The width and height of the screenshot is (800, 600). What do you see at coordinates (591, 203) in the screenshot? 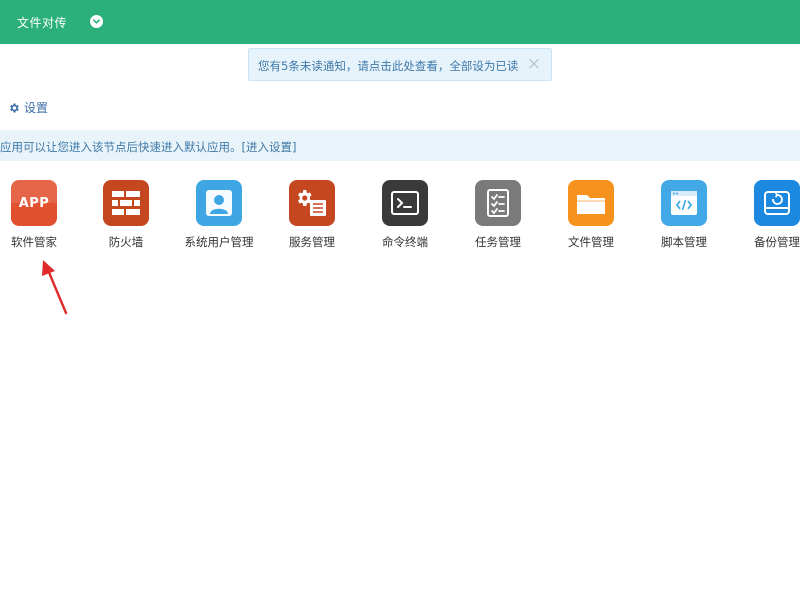
I see `folder-icon` at bounding box center [591, 203].